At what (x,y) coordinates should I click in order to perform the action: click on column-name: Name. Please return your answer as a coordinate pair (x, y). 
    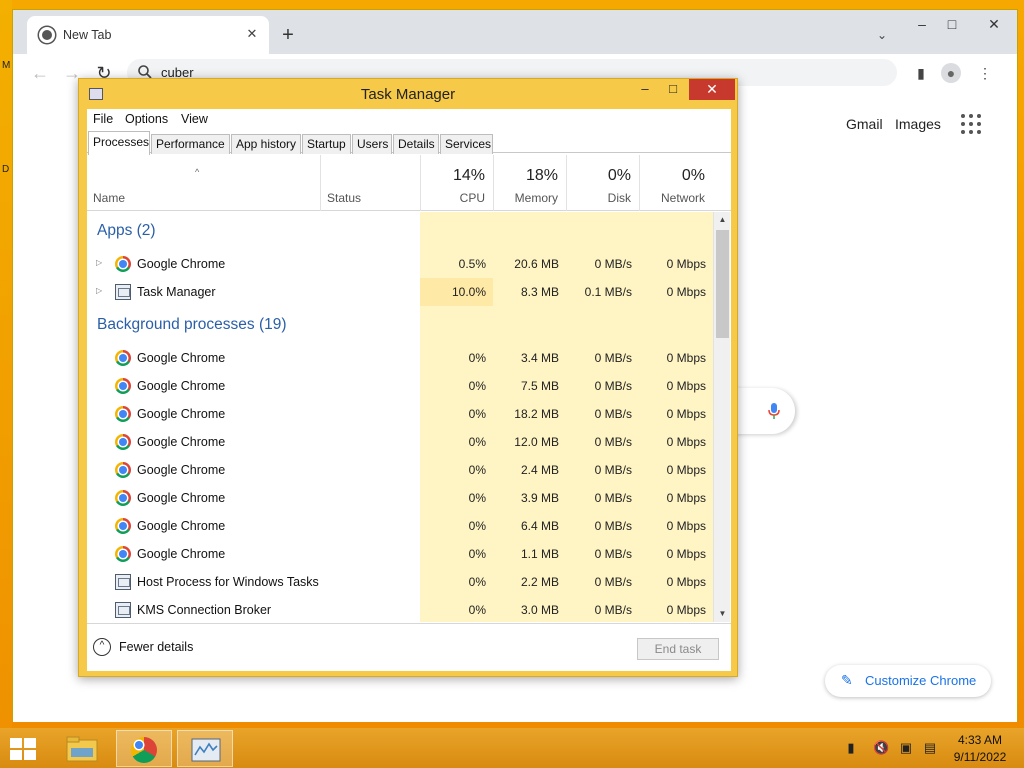
    Looking at the image, I should click on (109, 198).